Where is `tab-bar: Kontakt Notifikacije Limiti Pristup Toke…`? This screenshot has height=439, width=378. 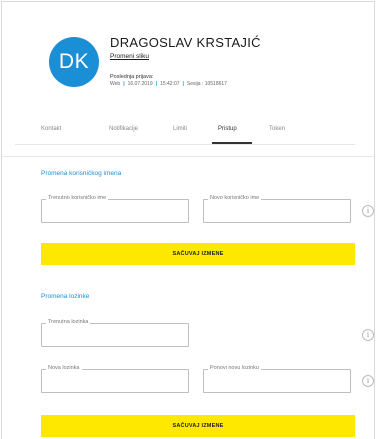
tab-bar: Kontakt Notifikacije Limiti Pristup Toke… is located at coordinates (185, 132).